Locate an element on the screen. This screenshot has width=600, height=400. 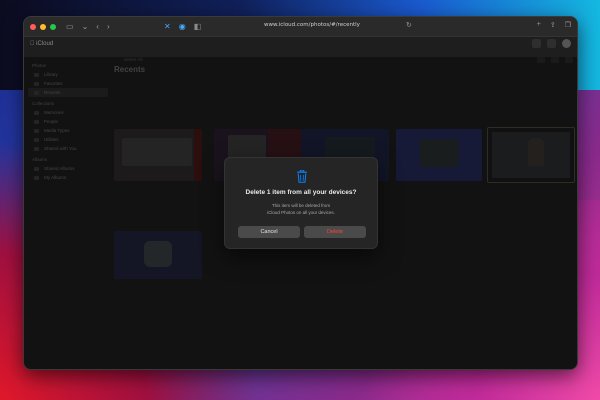
delete-button: Delete is located at coordinates (335, 232).